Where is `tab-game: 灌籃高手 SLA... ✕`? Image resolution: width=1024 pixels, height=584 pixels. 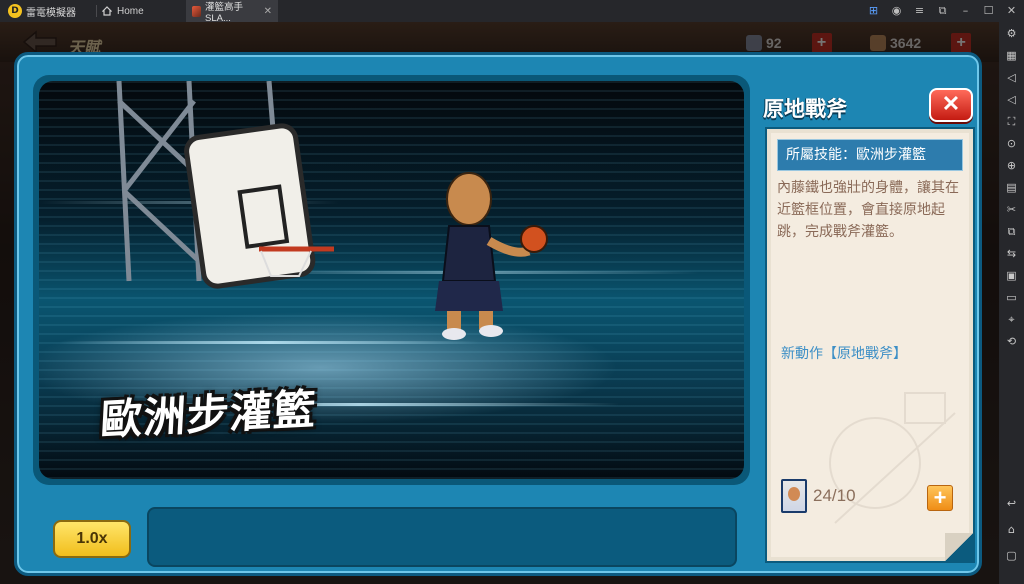
tab-game: 灌籃高手 SLA... ✕ is located at coordinates (232, 12).